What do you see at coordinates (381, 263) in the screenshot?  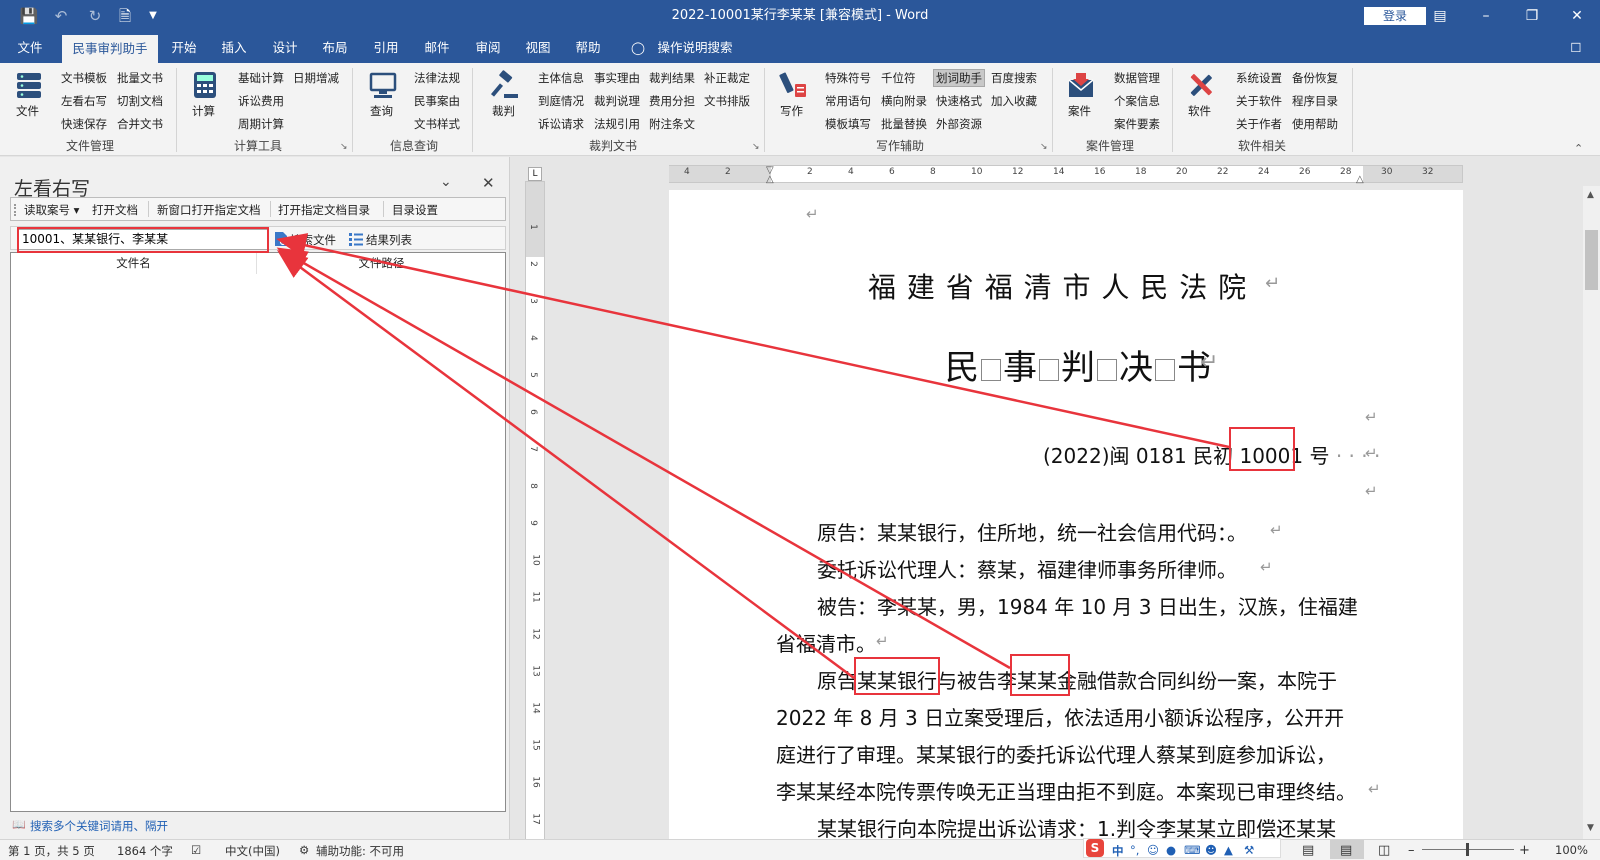 I see `column-header-filepath: 文件路径` at bounding box center [381, 263].